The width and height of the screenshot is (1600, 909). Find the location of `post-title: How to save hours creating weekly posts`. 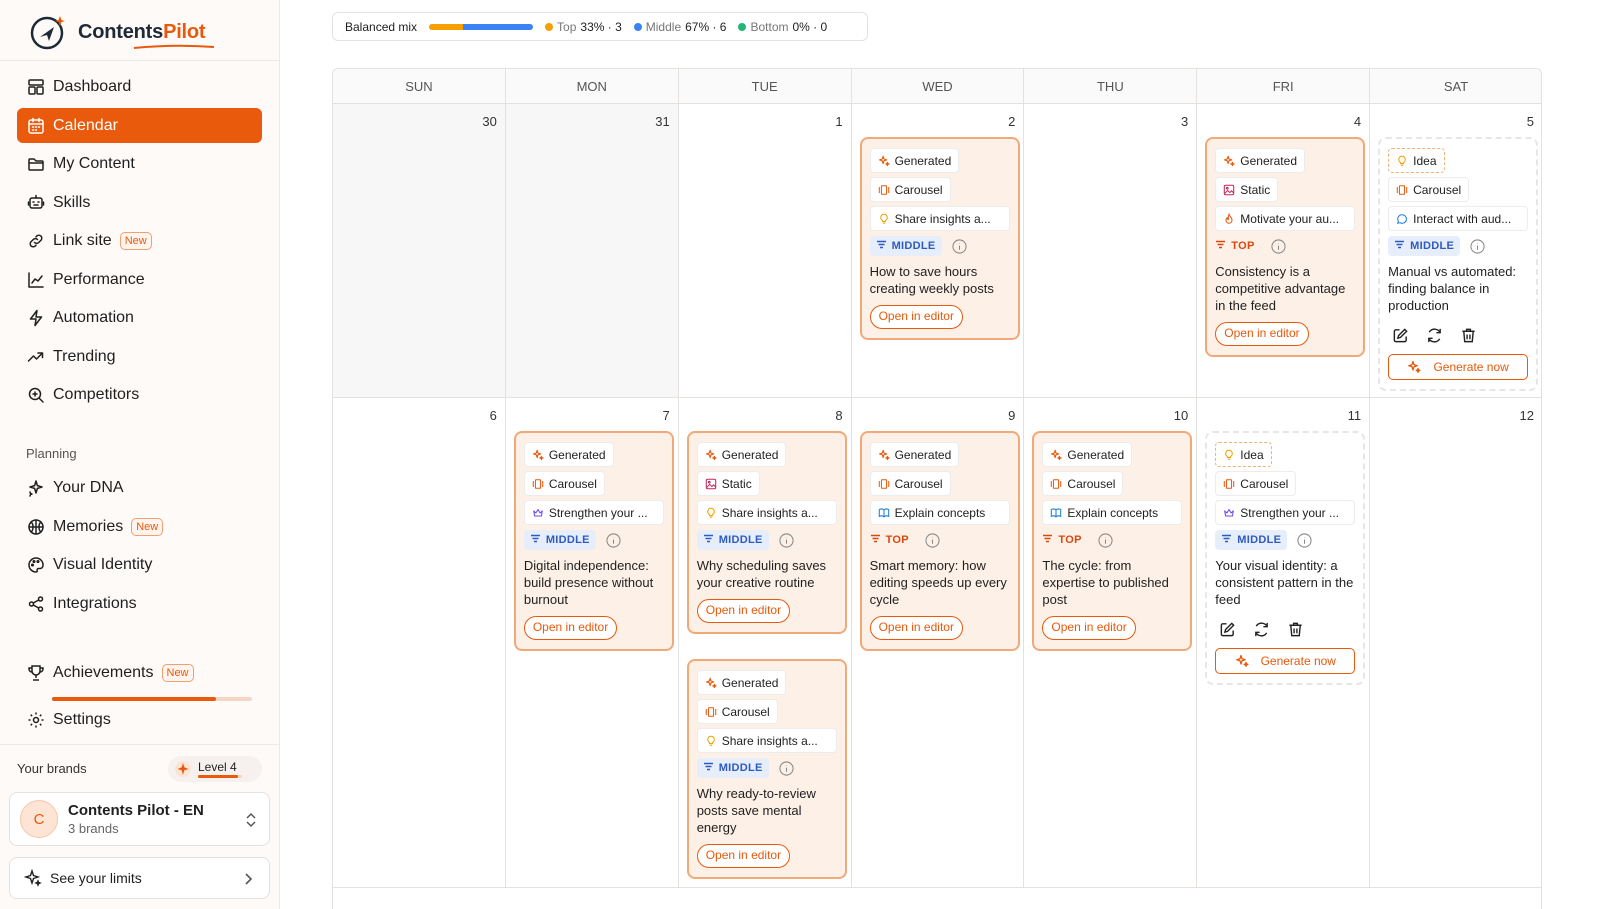

post-title: How to save hours creating weekly posts is located at coordinates (931, 280).